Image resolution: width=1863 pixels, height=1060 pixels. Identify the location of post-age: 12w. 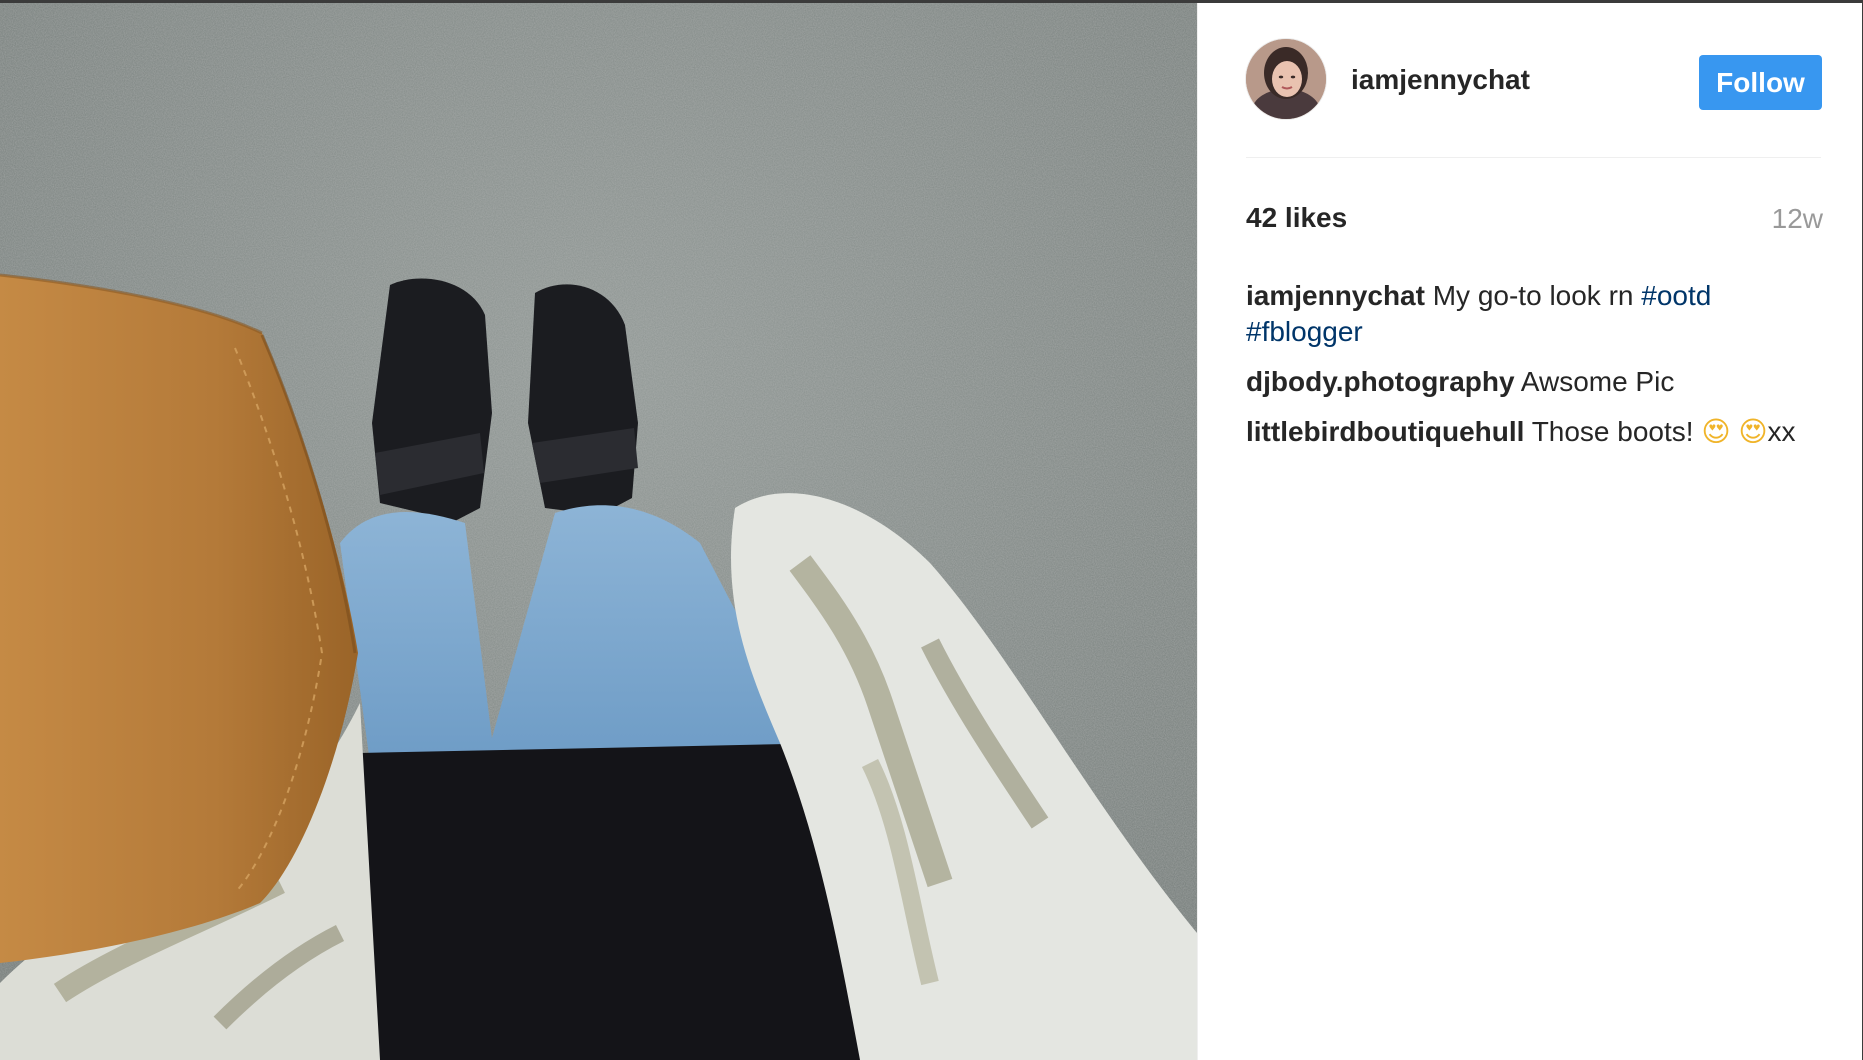
(1797, 219).